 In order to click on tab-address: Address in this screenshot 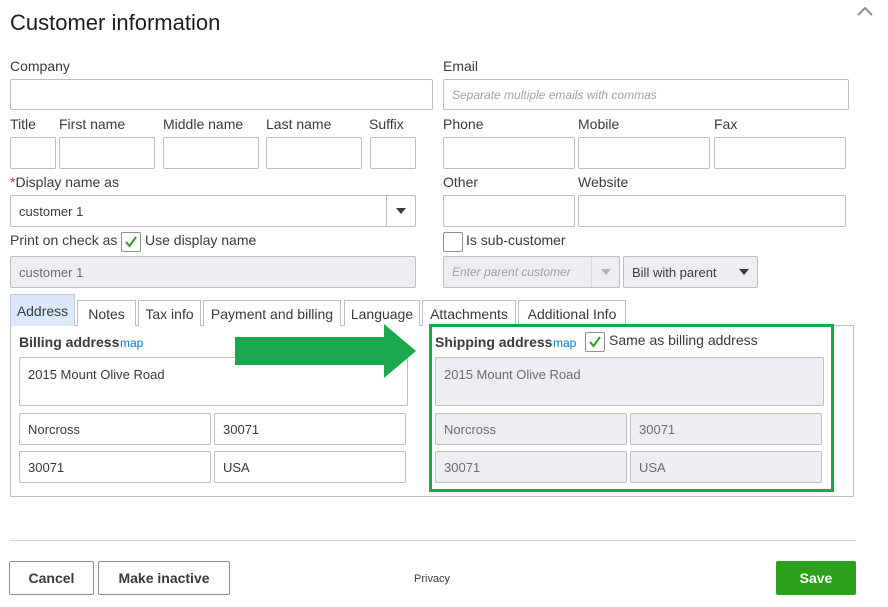, I will do `click(42, 310)`.